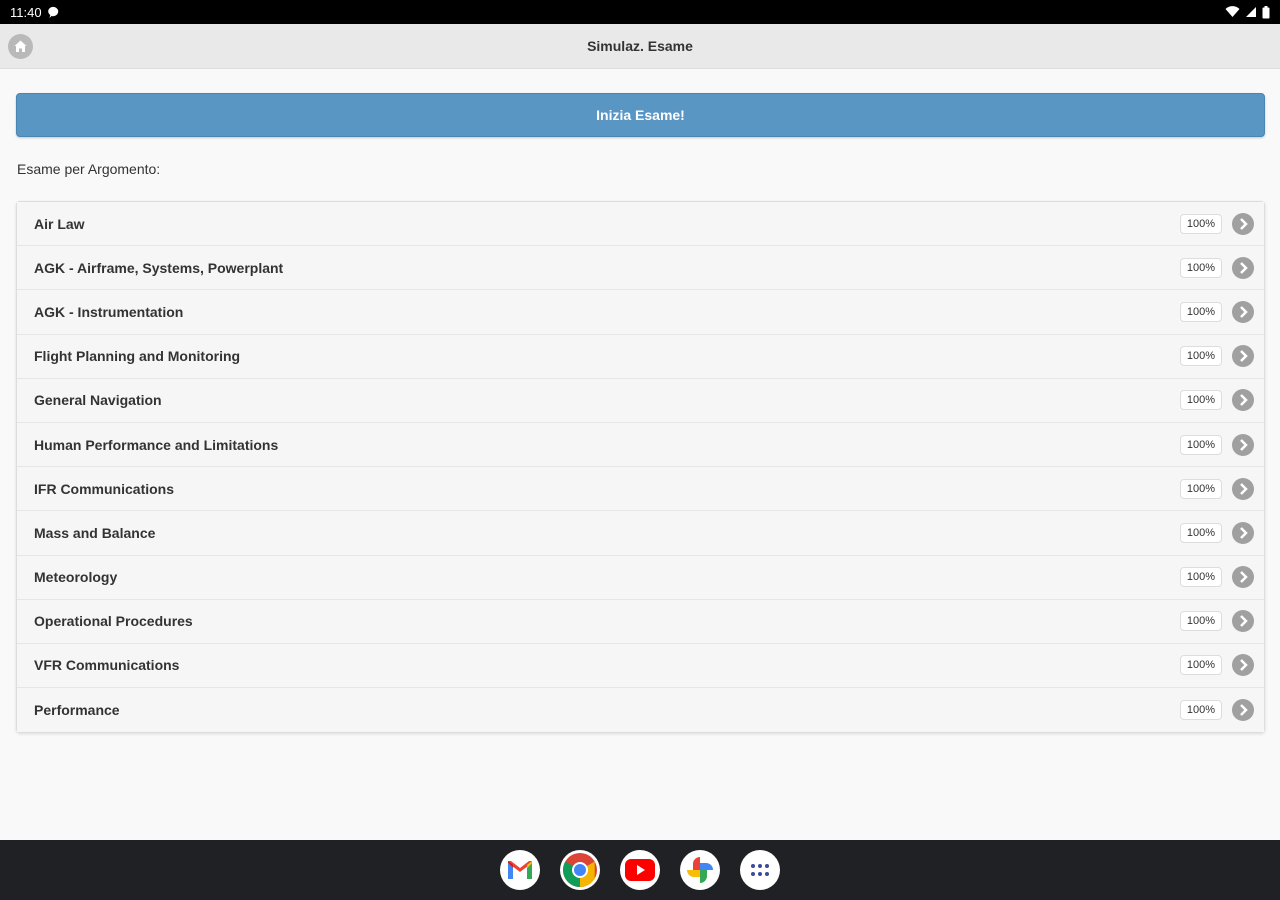 This screenshot has width=1280, height=900. I want to click on topic-item-performance: Performance 100%, so click(640, 710).